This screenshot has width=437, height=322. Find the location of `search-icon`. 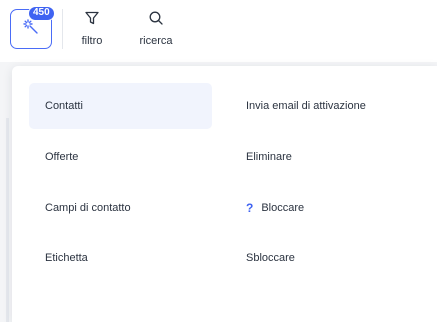

search-icon is located at coordinates (156, 20).